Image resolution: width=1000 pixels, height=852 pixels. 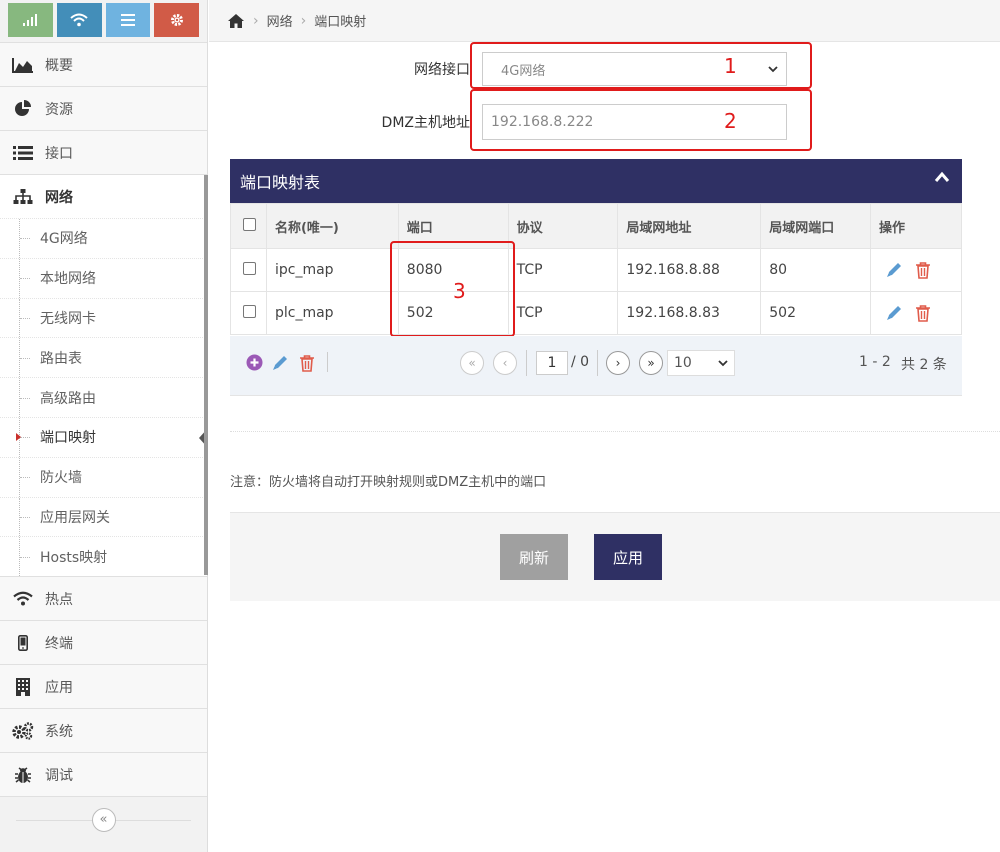 I want to click on action-bar: 刷新 应用, so click(x=615, y=556).